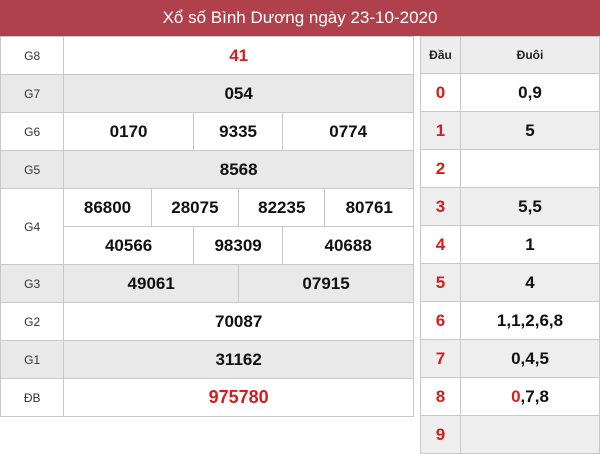 Image resolution: width=600 pixels, height=454 pixels. What do you see at coordinates (326, 283) in the screenshot?
I see `prize-value: 07915` at bounding box center [326, 283].